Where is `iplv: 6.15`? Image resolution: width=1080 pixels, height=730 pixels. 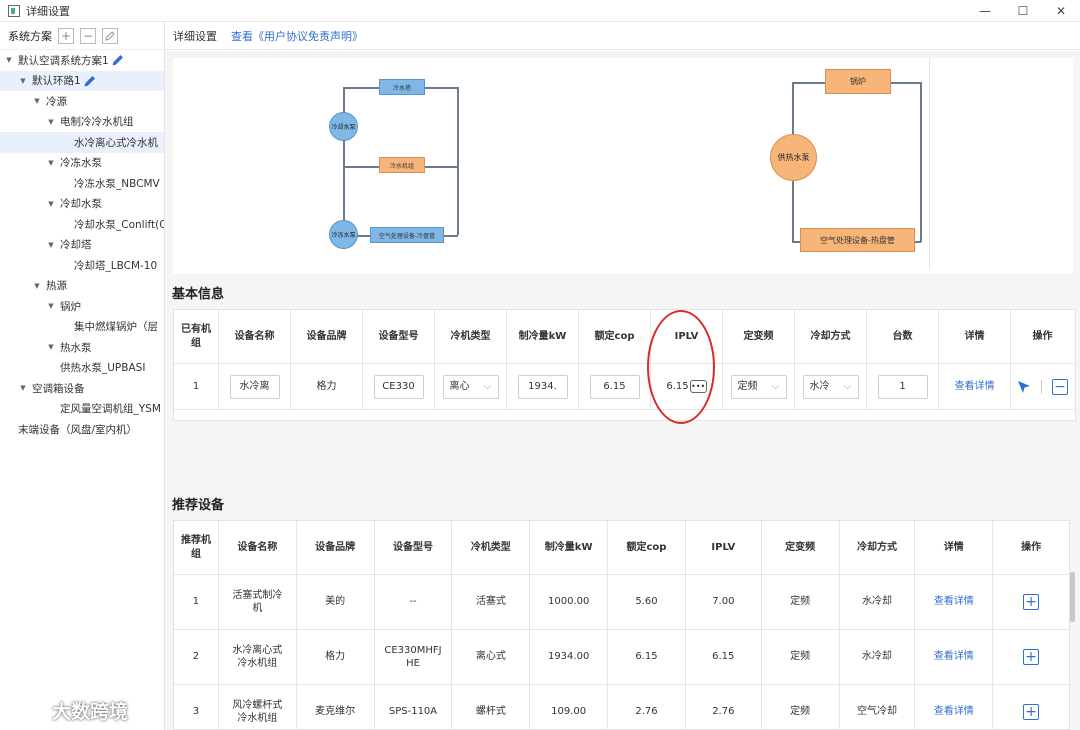 iplv: 6.15 is located at coordinates (724, 657).